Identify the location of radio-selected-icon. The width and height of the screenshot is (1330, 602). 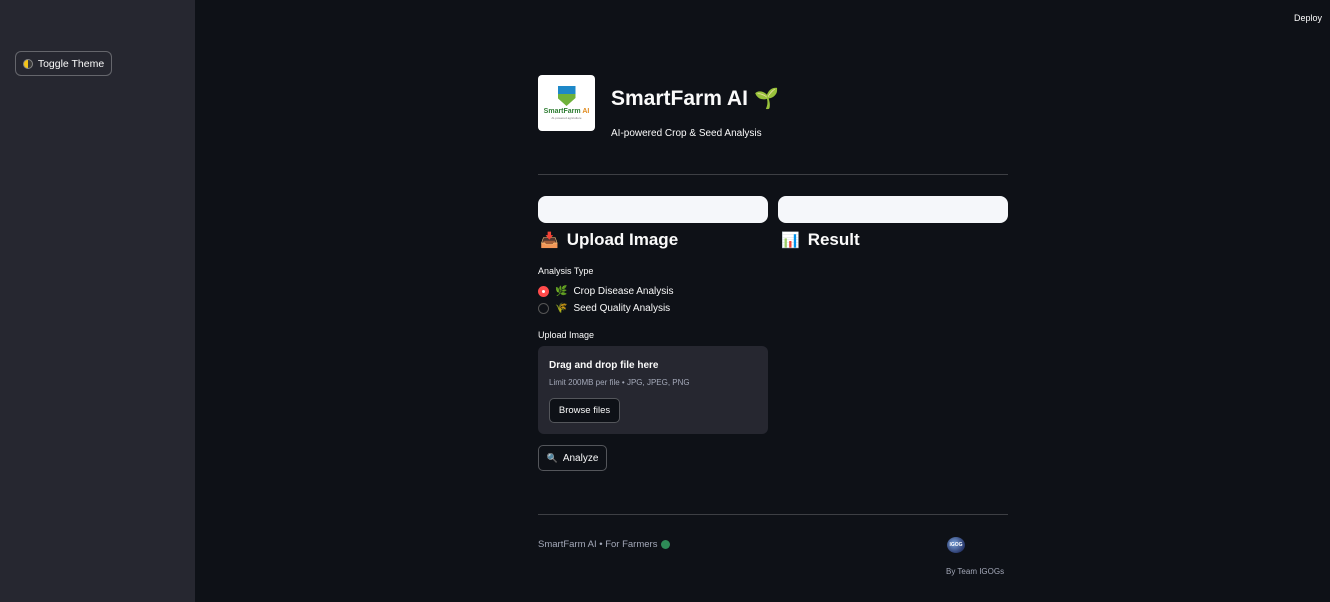
(543, 291).